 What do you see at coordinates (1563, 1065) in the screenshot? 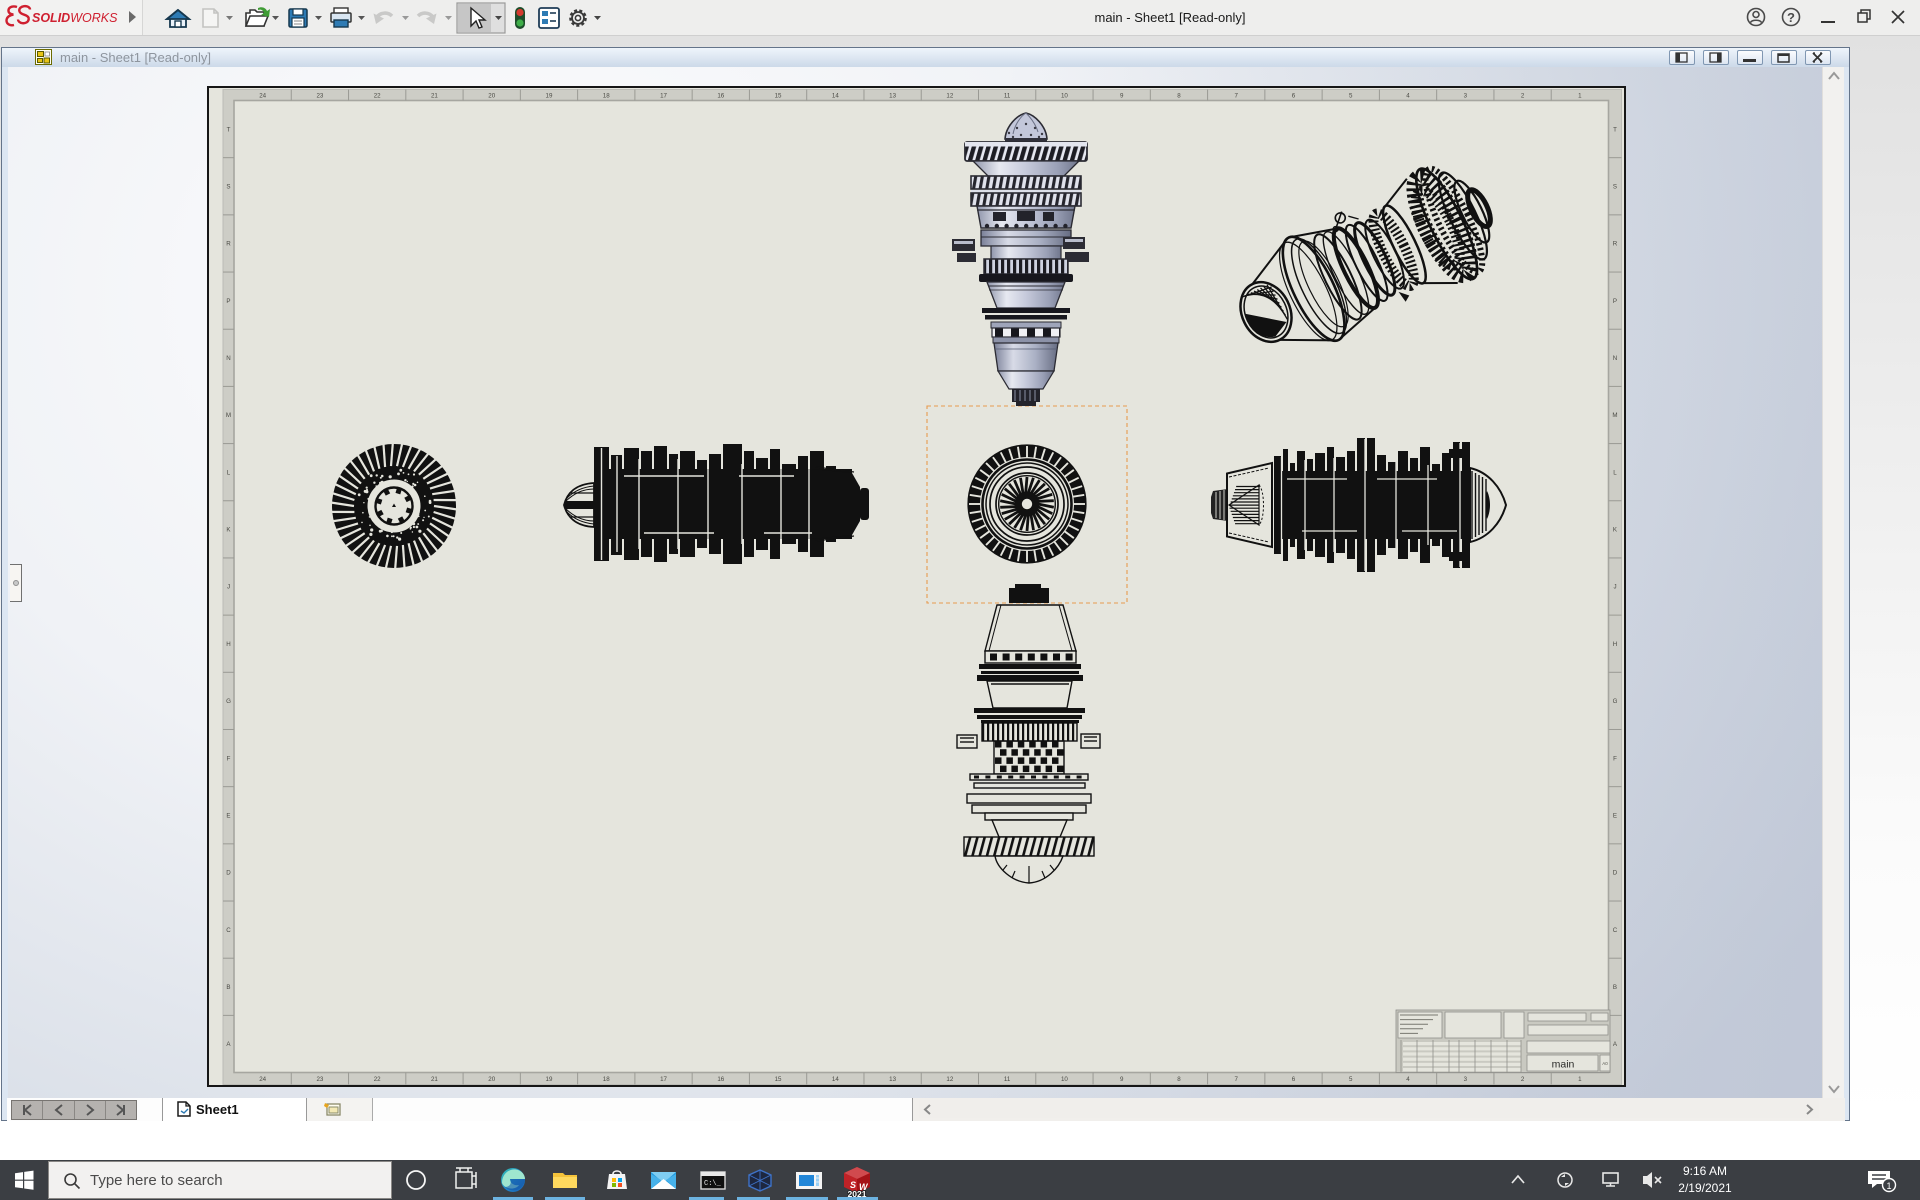
I see `svg-text: main` at bounding box center [1563, 1065].